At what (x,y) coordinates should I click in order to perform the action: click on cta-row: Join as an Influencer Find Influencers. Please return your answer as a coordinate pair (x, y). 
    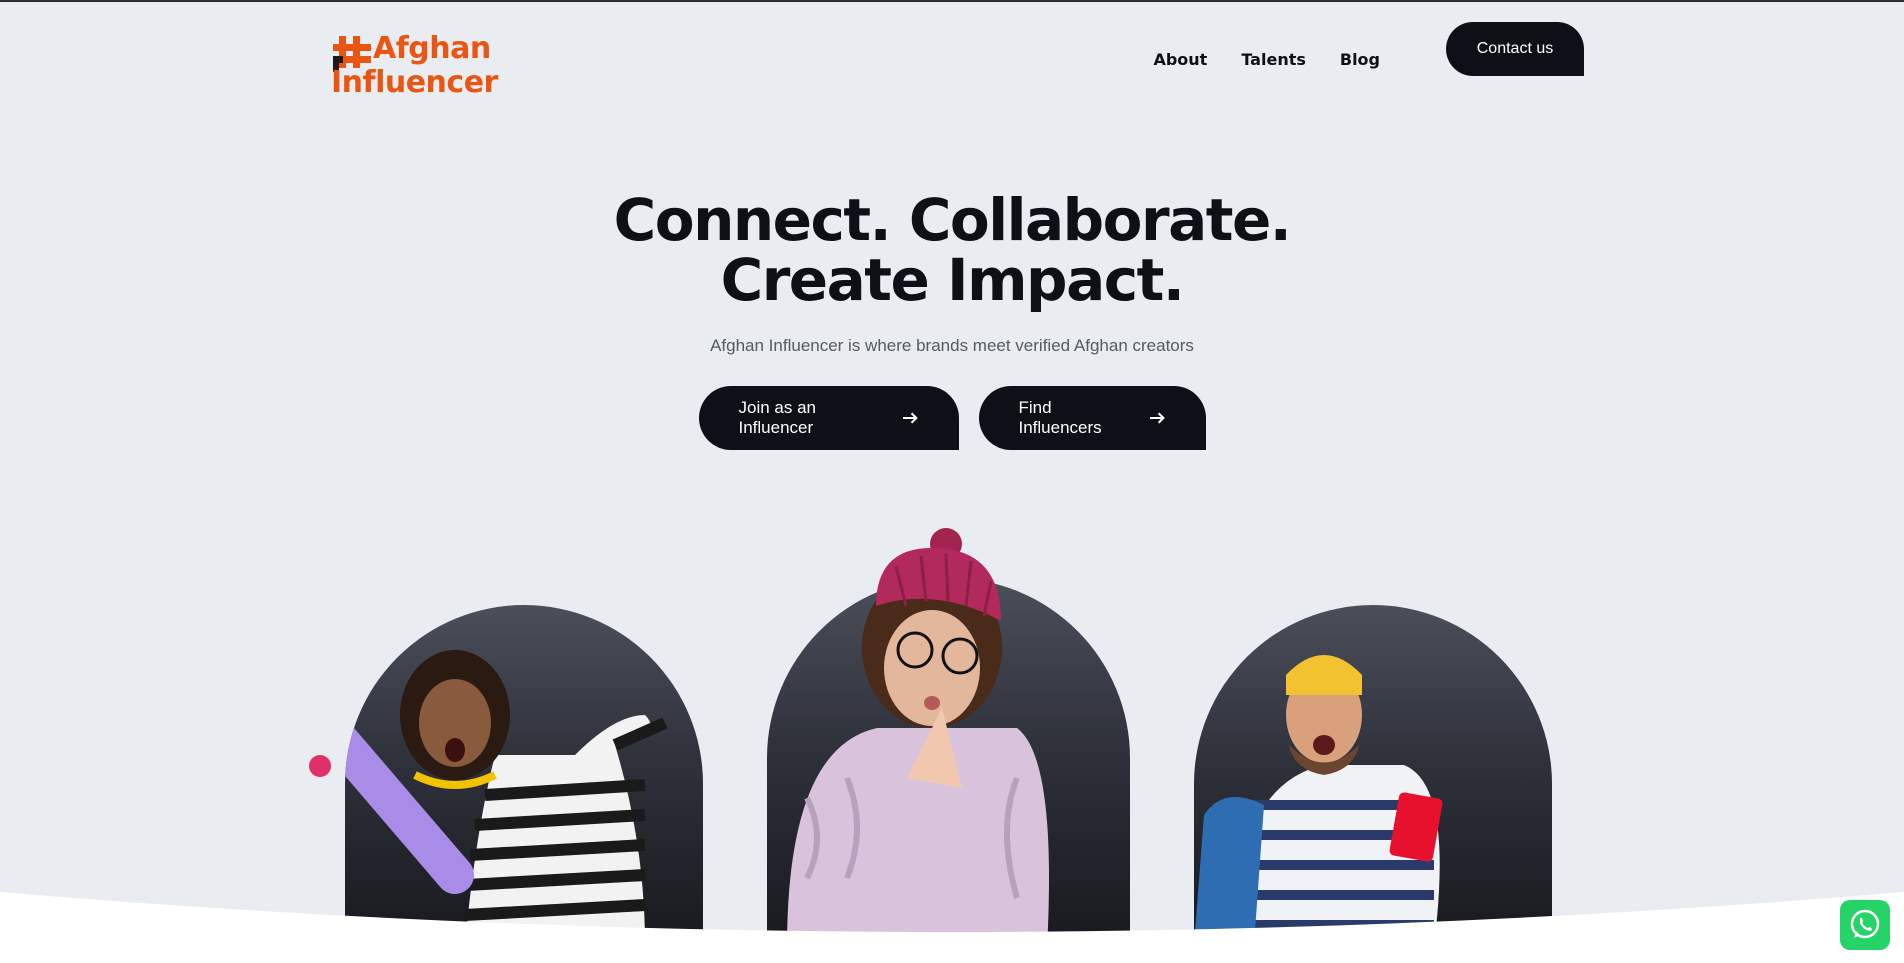
    Looking at the image, I should click on (952, 418).